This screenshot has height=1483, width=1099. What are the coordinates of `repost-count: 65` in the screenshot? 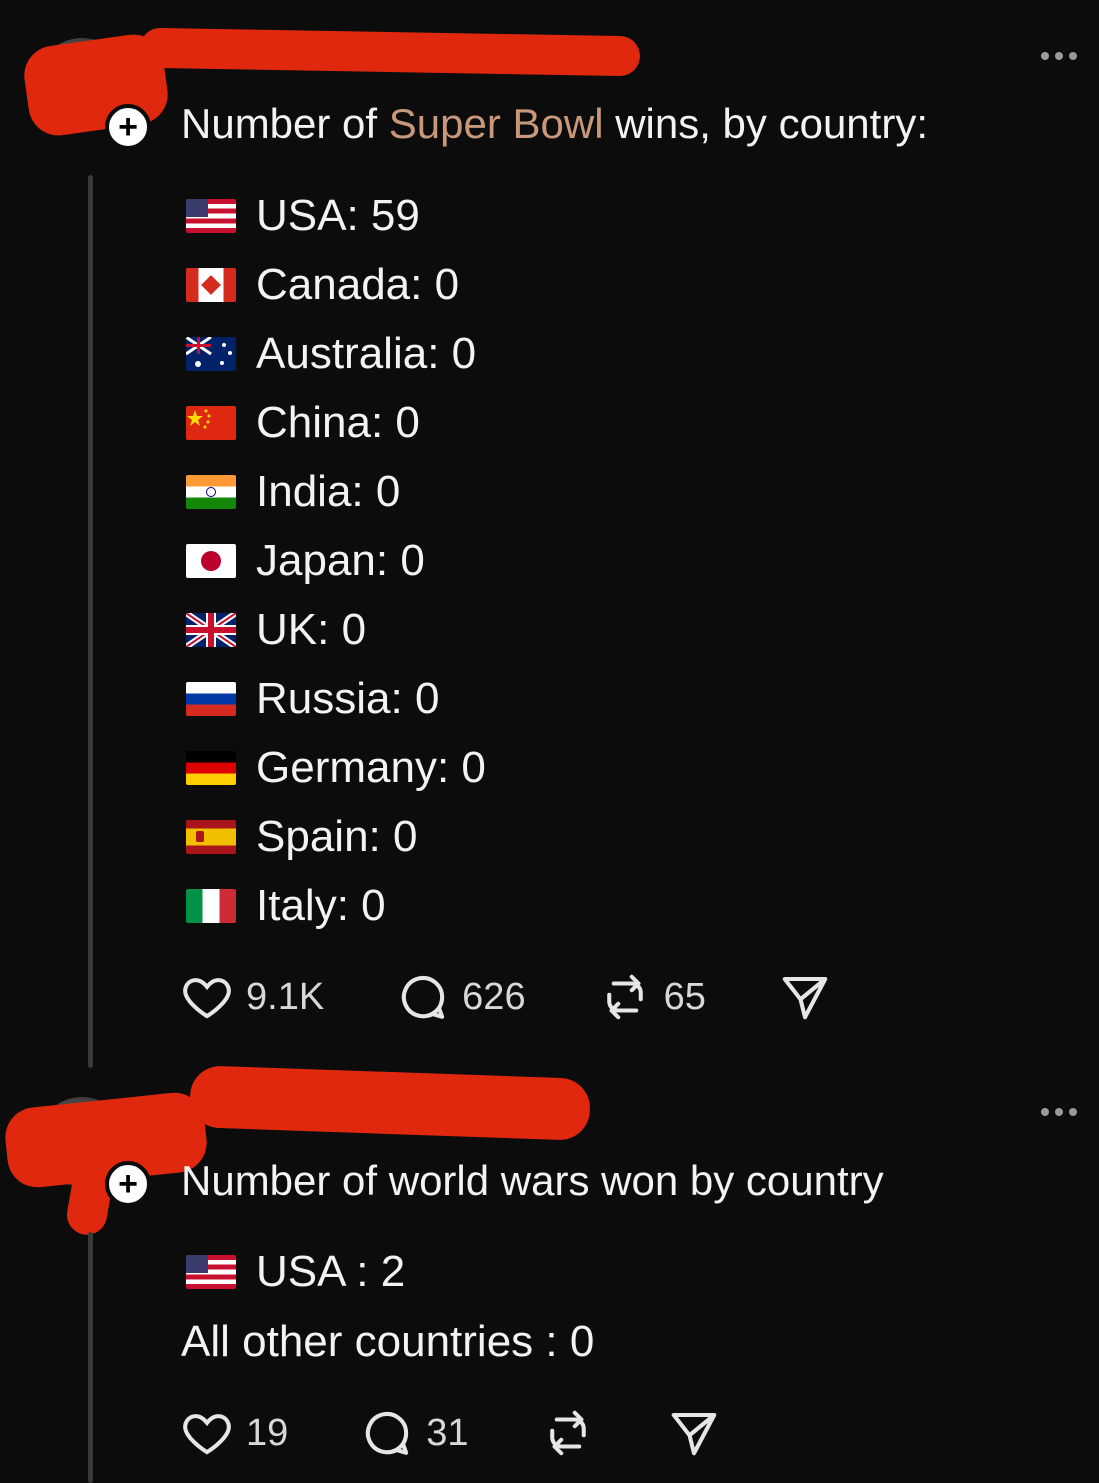 It's located at (684, 996).